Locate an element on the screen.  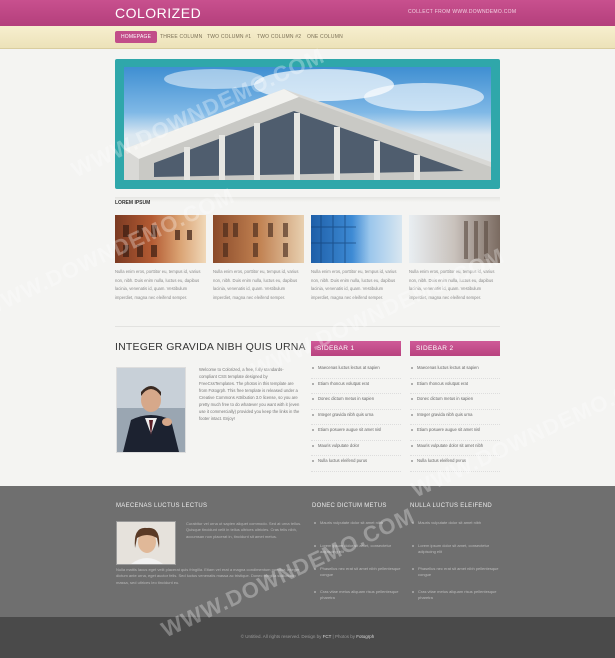
nav-item-one-column: ONE COLUMN is located at coordinates (325, 37).